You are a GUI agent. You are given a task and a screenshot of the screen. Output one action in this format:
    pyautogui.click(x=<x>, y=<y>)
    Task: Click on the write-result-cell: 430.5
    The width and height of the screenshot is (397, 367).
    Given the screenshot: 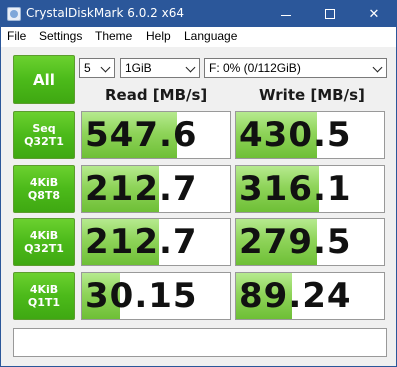 What is the action you would take?
    pyautogui.click(x=310, y=135)
    